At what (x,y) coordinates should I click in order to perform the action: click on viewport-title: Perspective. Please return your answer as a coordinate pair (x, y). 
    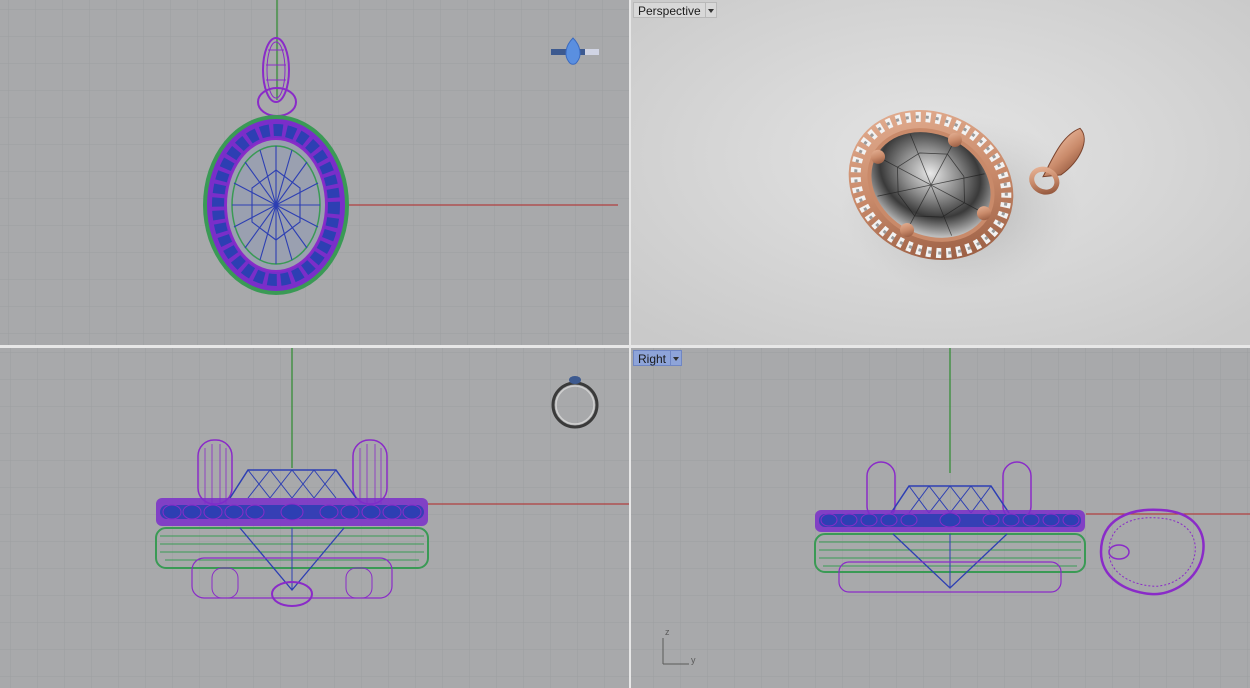
    Looking at the image, I should click on (669, 10).